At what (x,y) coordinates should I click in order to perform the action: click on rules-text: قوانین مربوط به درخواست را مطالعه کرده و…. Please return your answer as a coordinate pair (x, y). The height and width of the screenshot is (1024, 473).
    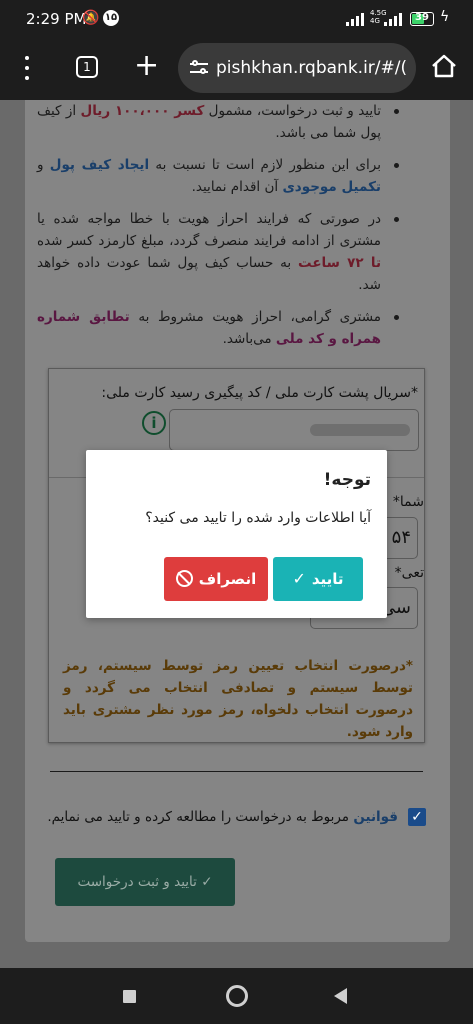
    Looking at the image, I should click on (218, 817).